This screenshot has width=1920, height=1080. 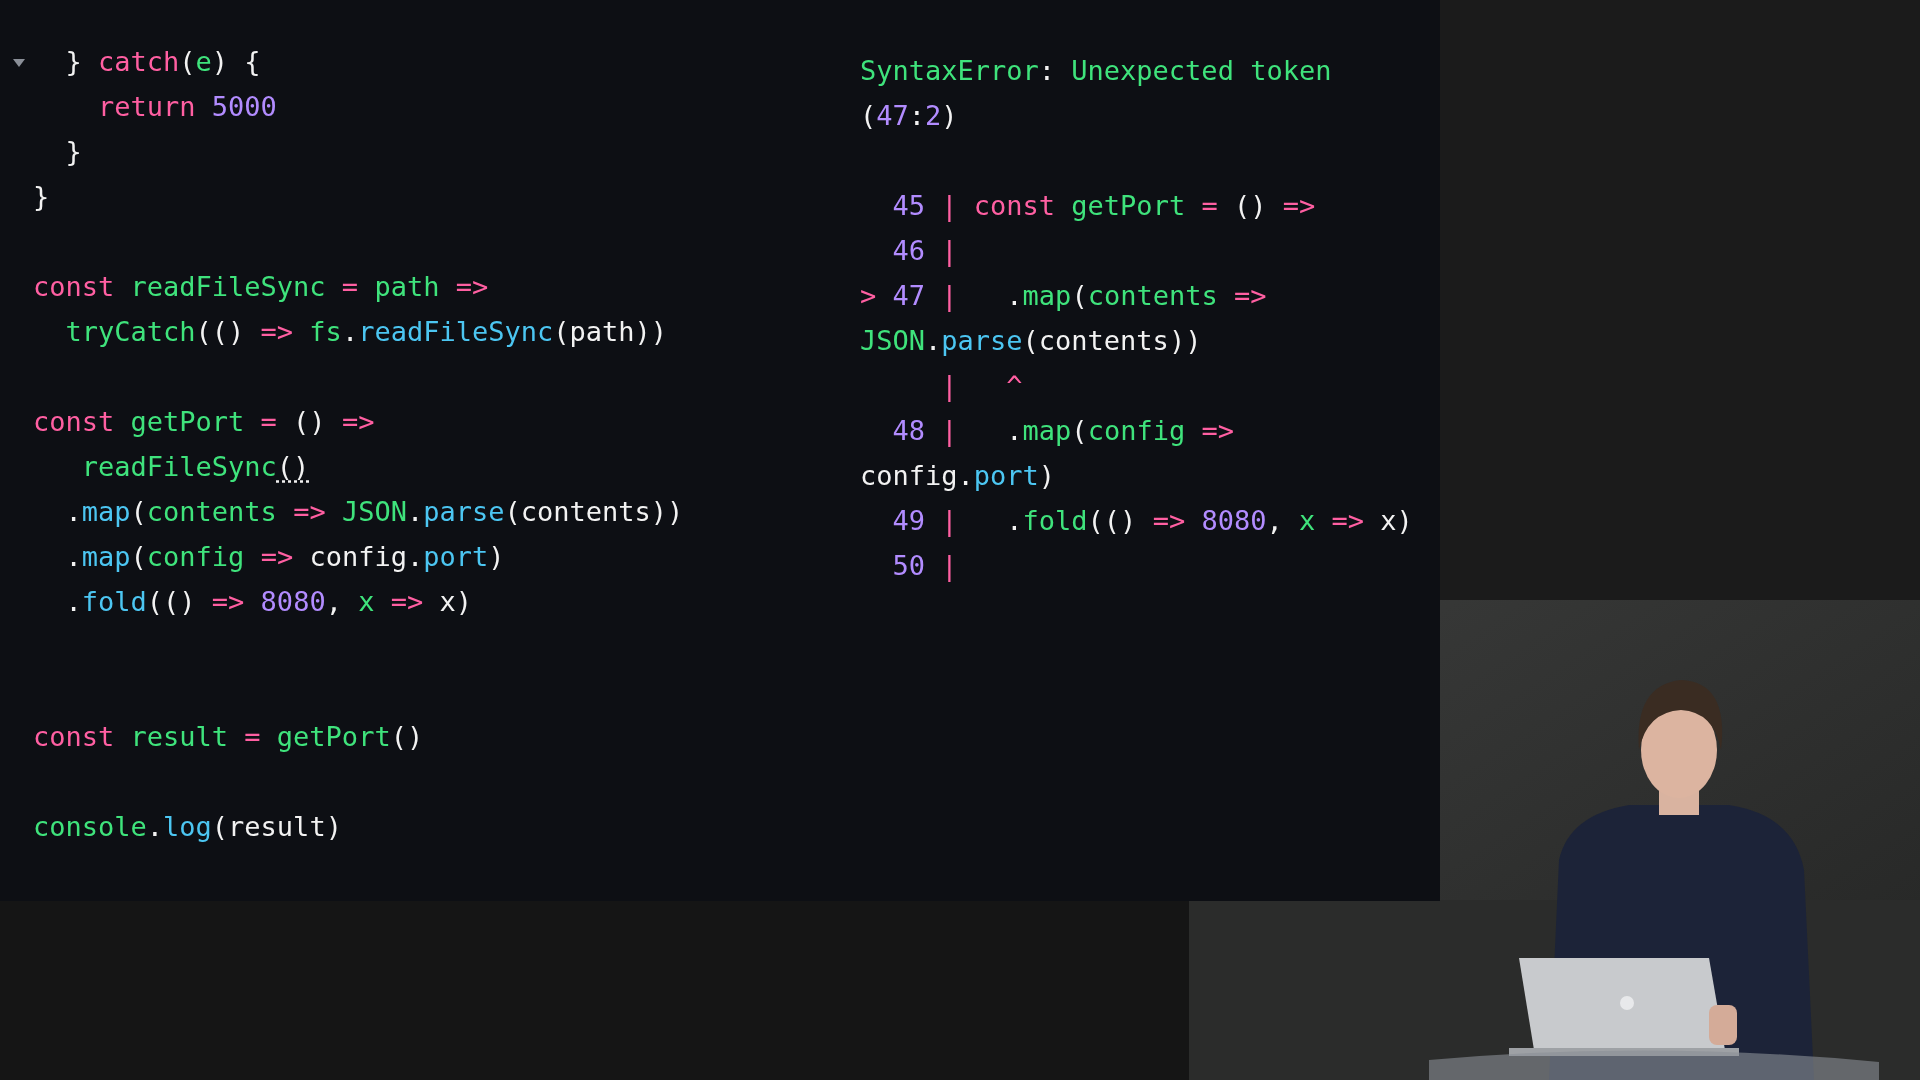 I want to click on error-output-line: JSON.parse(contents)), so click(x=1031, y=340).